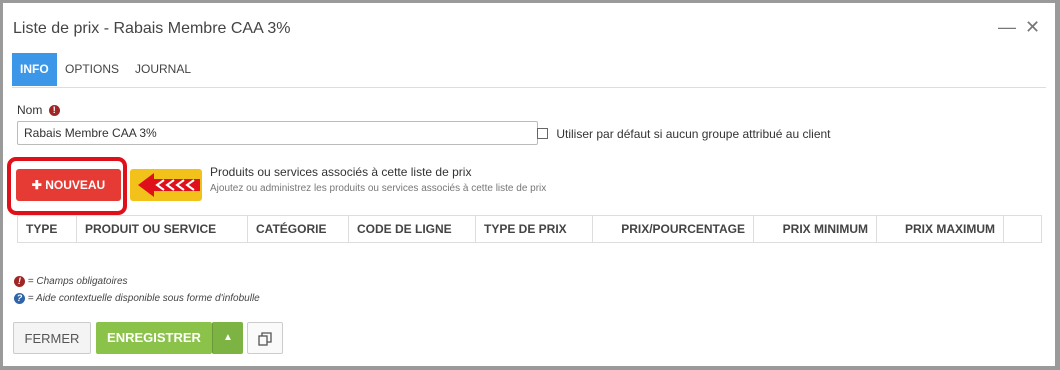 Image resolution: width=1060 pixels, height=370 pixels. I want to click on caret-up-icon: ▲, so click(228, 337).